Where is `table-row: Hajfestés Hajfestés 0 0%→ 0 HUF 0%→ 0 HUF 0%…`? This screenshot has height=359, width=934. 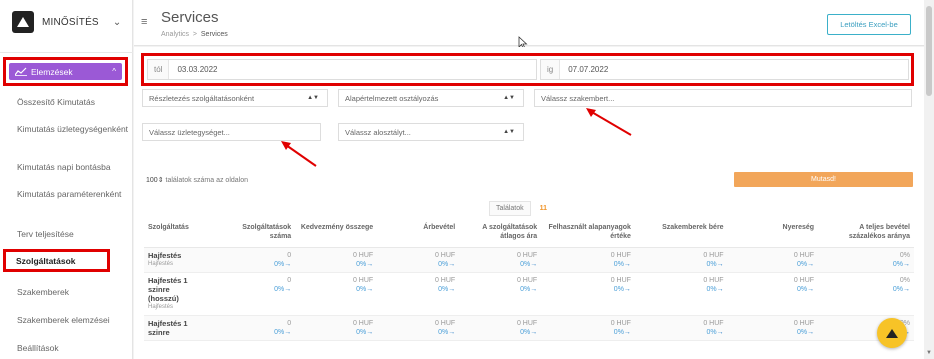 table-row: Hajfestés Hajfestés 0 0%→ 0 HUF 0%→ 0 HUF 0%… is located at coordinates (529, 260).